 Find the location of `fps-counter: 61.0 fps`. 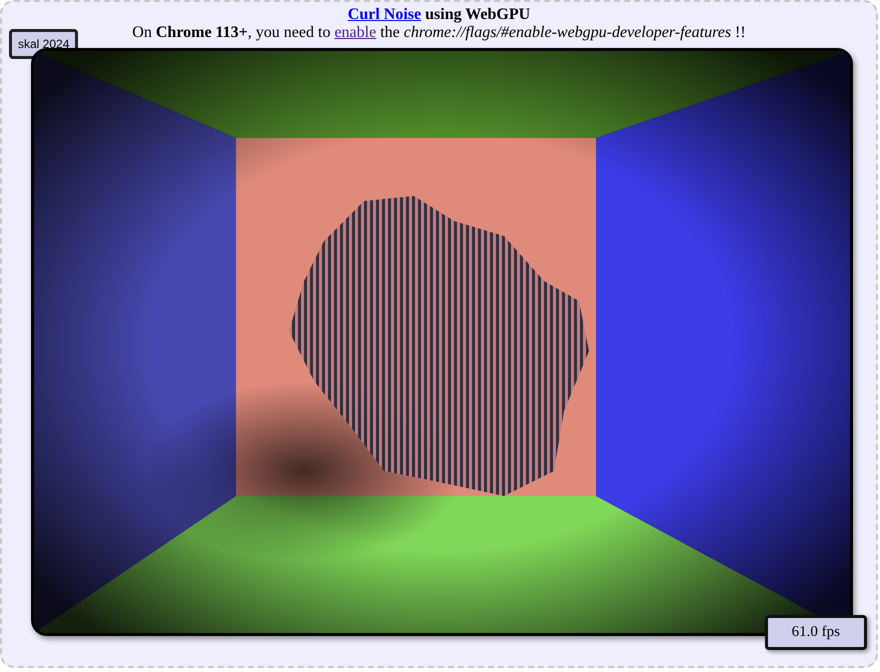

fps-counter: 61.0 fps is located at coordinates (815, 632).